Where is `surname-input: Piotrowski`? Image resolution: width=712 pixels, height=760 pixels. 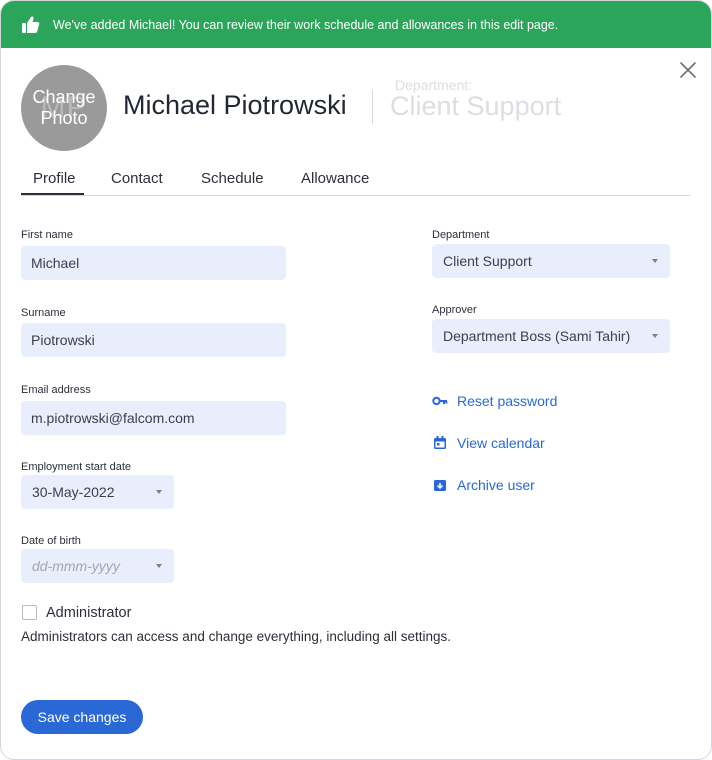
surname-input: Piotrowski is located at coordinates (153, 340).